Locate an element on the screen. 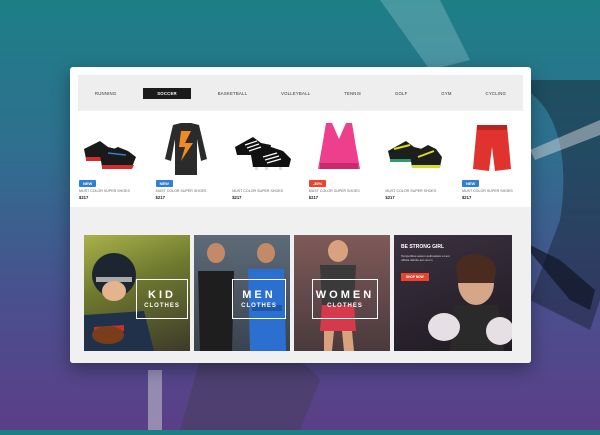 The height and width of the screenshot is (435, 600). men-label: MEN is located at coordinates (259, 295).